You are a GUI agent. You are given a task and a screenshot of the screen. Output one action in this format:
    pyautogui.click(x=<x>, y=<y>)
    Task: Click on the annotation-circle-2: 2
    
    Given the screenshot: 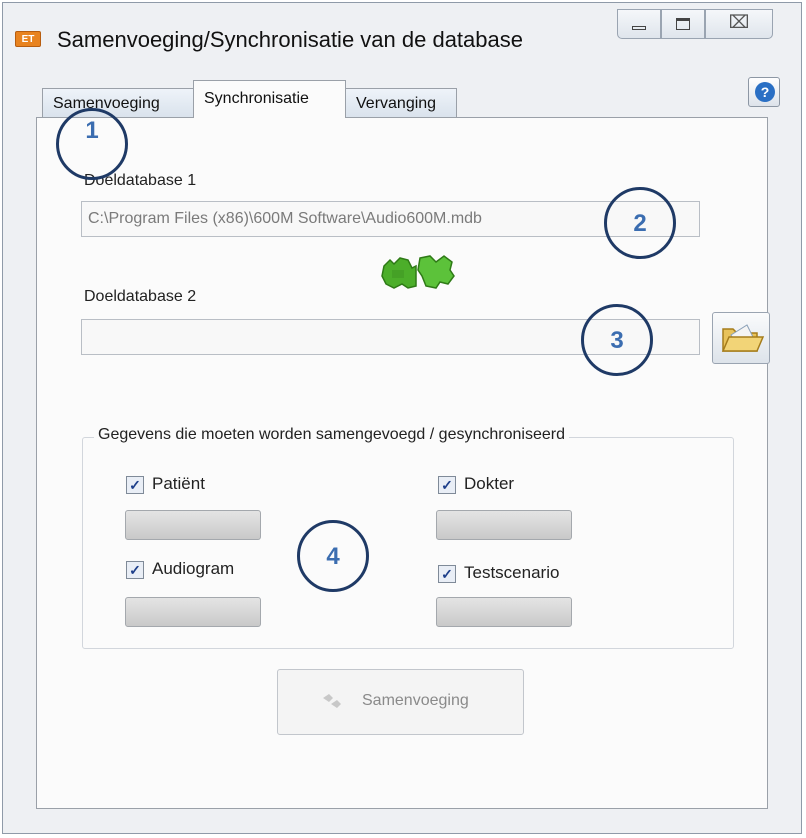 What is the action you would take?
    pyautogui.click(x=640, y=223)
    